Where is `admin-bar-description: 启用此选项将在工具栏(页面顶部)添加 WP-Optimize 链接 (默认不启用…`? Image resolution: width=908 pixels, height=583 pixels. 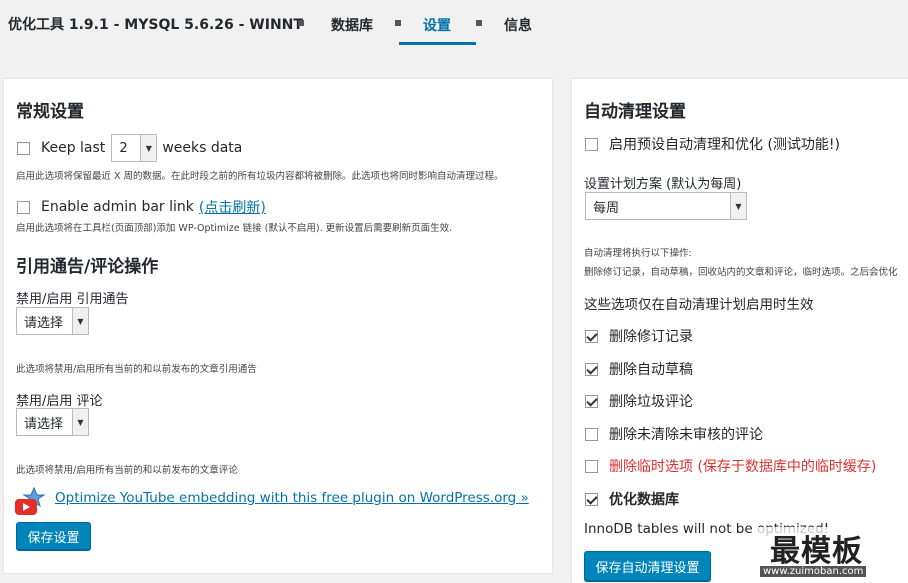
admin-bar-description: 启用此选项将在工具栏(页面顶部)添加 WP-Optimize 链接 (默认不启用… is located at coordinates (234, 228).